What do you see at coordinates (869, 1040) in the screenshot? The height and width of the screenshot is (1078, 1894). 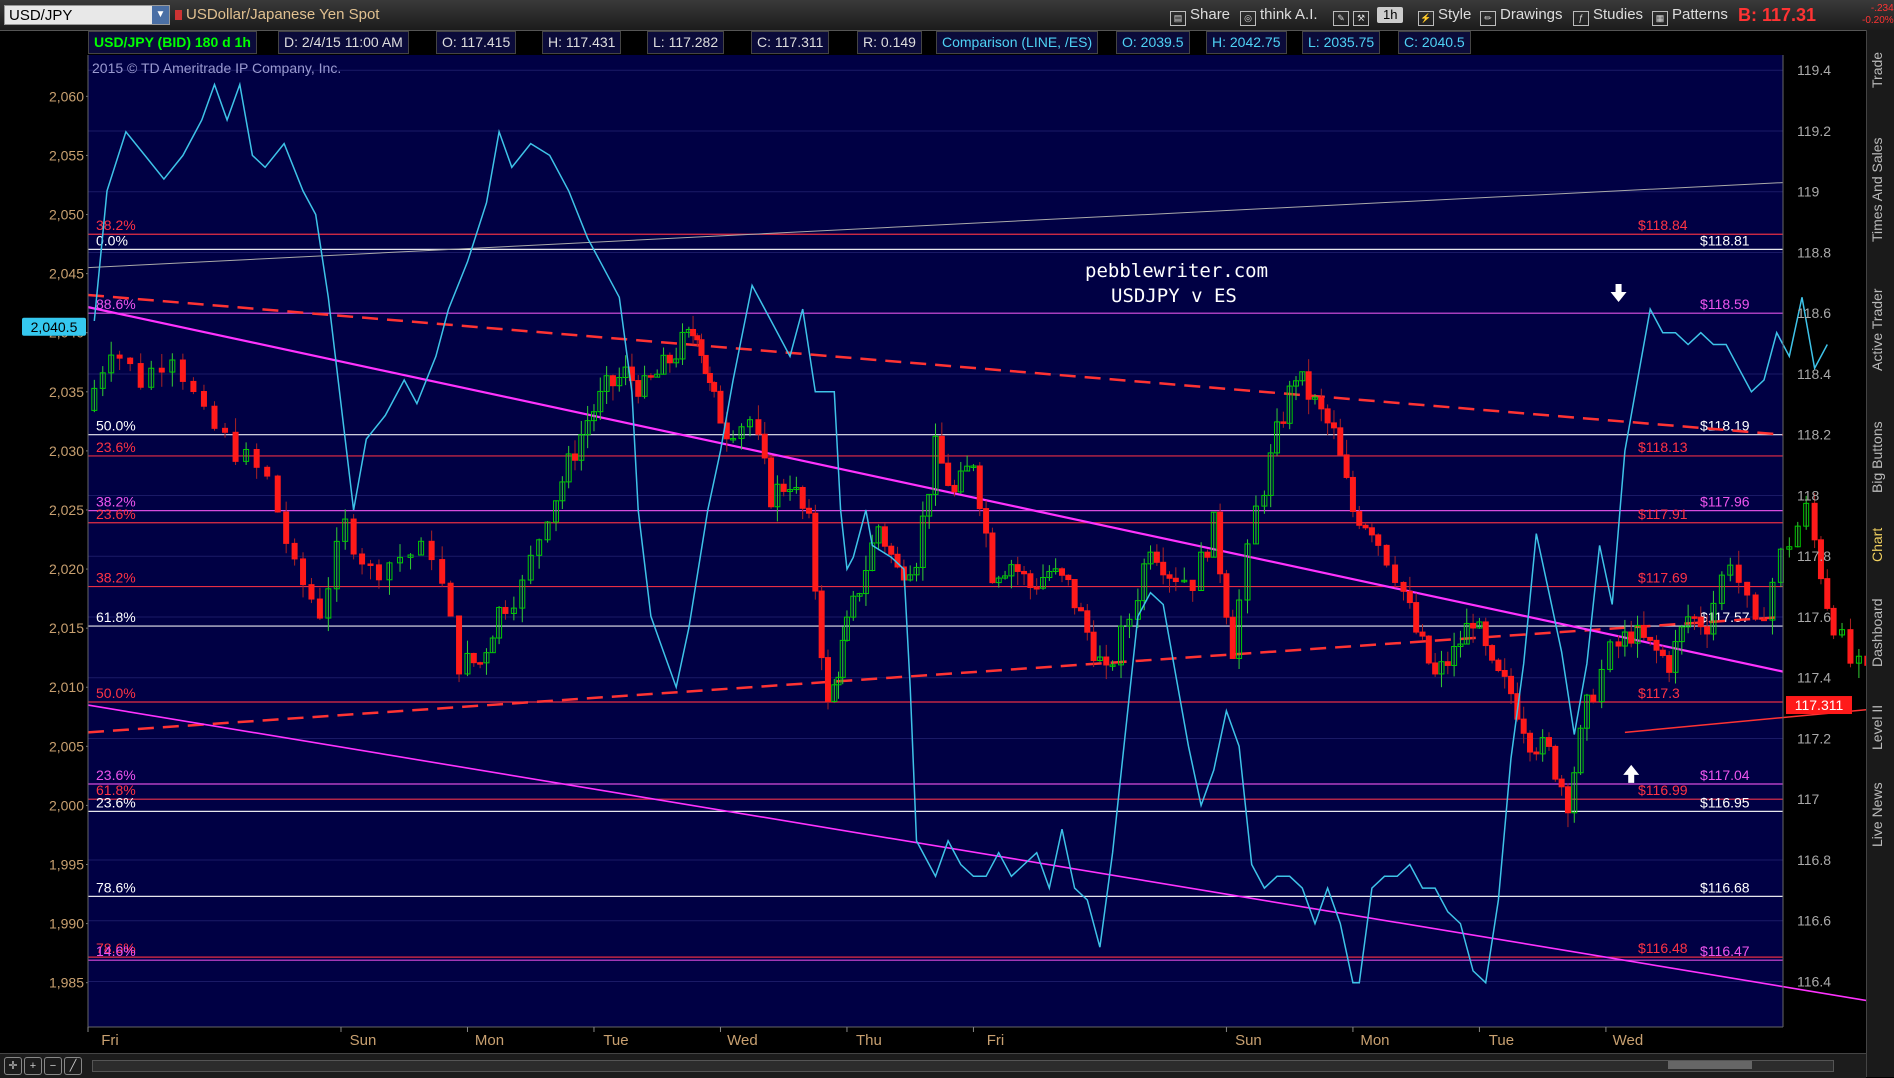 I see `x-tick-label: Thu` at bounding box center [869, 1040].